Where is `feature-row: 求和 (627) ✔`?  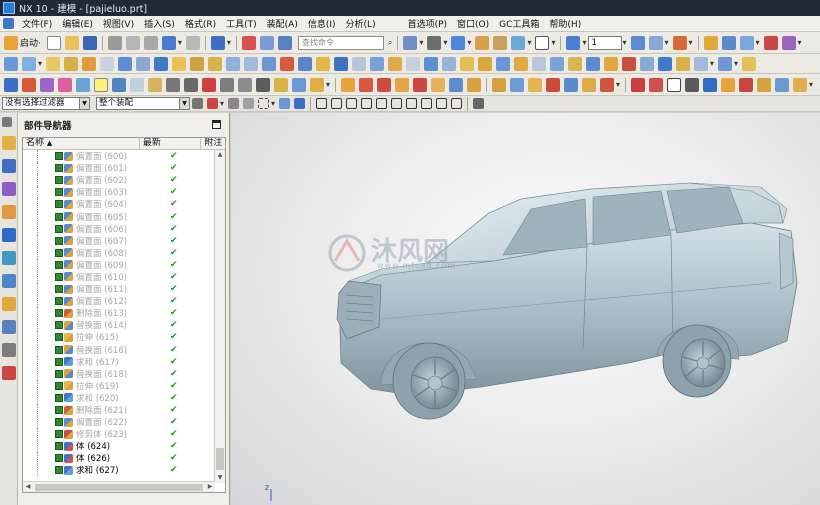
feature-row: 求和 (627) ✔ is located at coordinates (124, 470).